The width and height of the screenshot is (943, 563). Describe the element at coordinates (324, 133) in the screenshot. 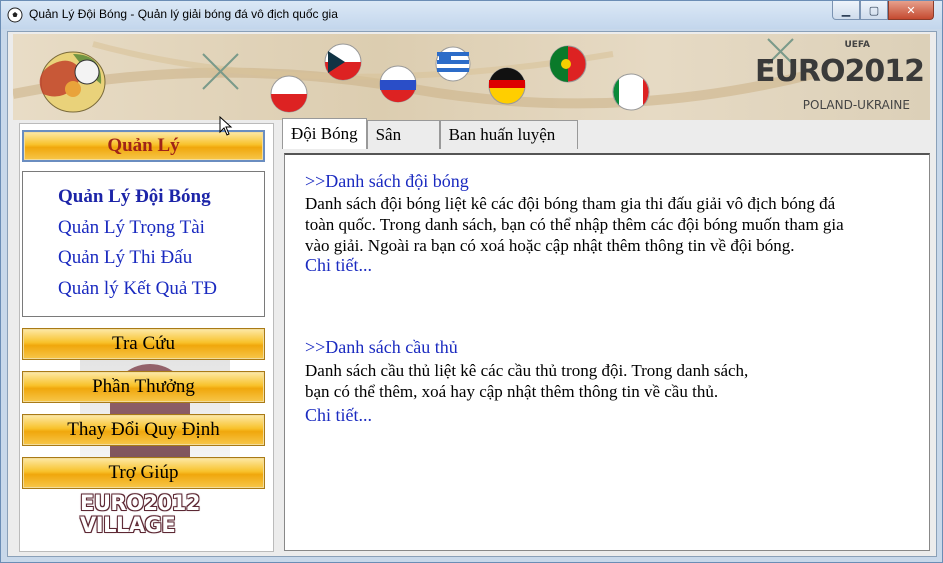

I see `tab-teams: Đội Bóng` at that location.